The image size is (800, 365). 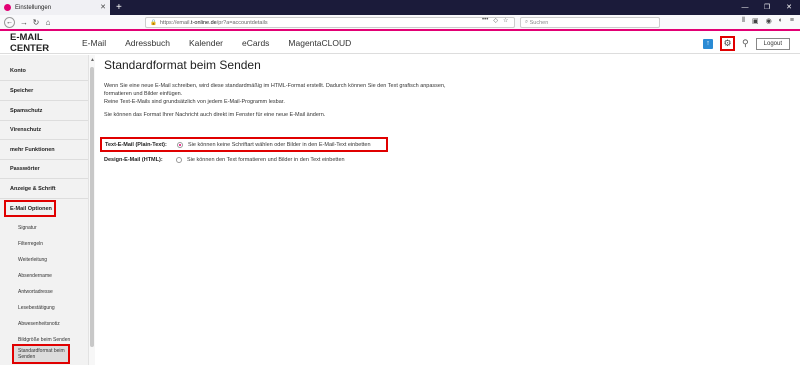 What do you see at coordinates (55, 7) in the screenshot?
I see `browser-tab: Einstellungen ✕` at bounding box center [55, 7].